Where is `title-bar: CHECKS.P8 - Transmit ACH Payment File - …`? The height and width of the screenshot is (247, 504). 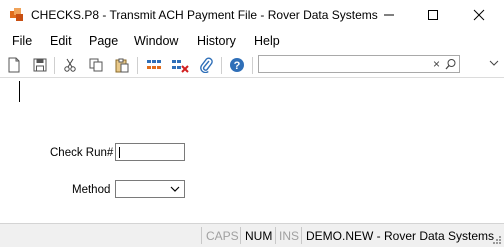 title-bar: CHECKS.P8 - Transmit ACH Payment File - … is located at coordinates (252, 15).